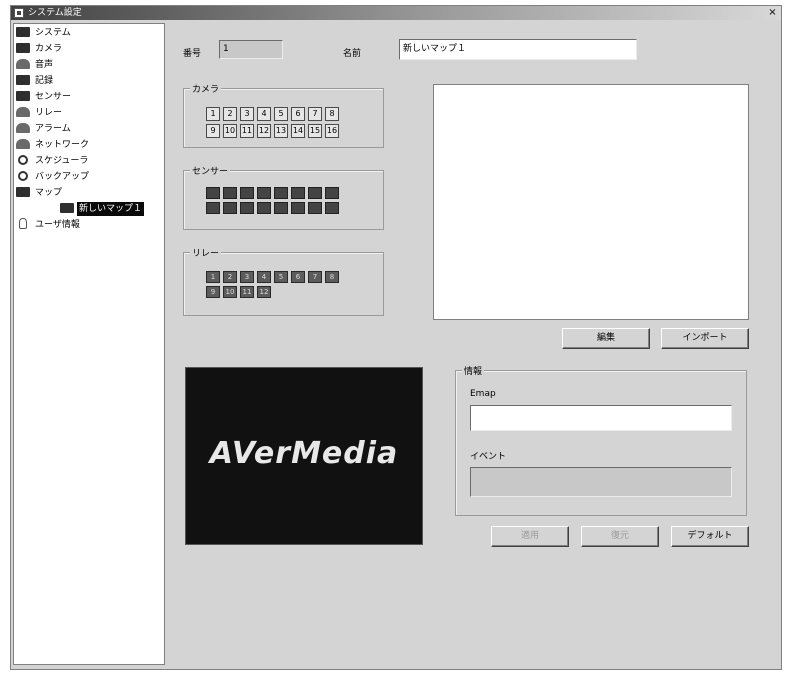 Image resolution: width=785 pixels, height=674 pixels. What do you see at coordinates (23, 175) in the screenshot?
I see `backup-icon` at bounding box center [23, 175].